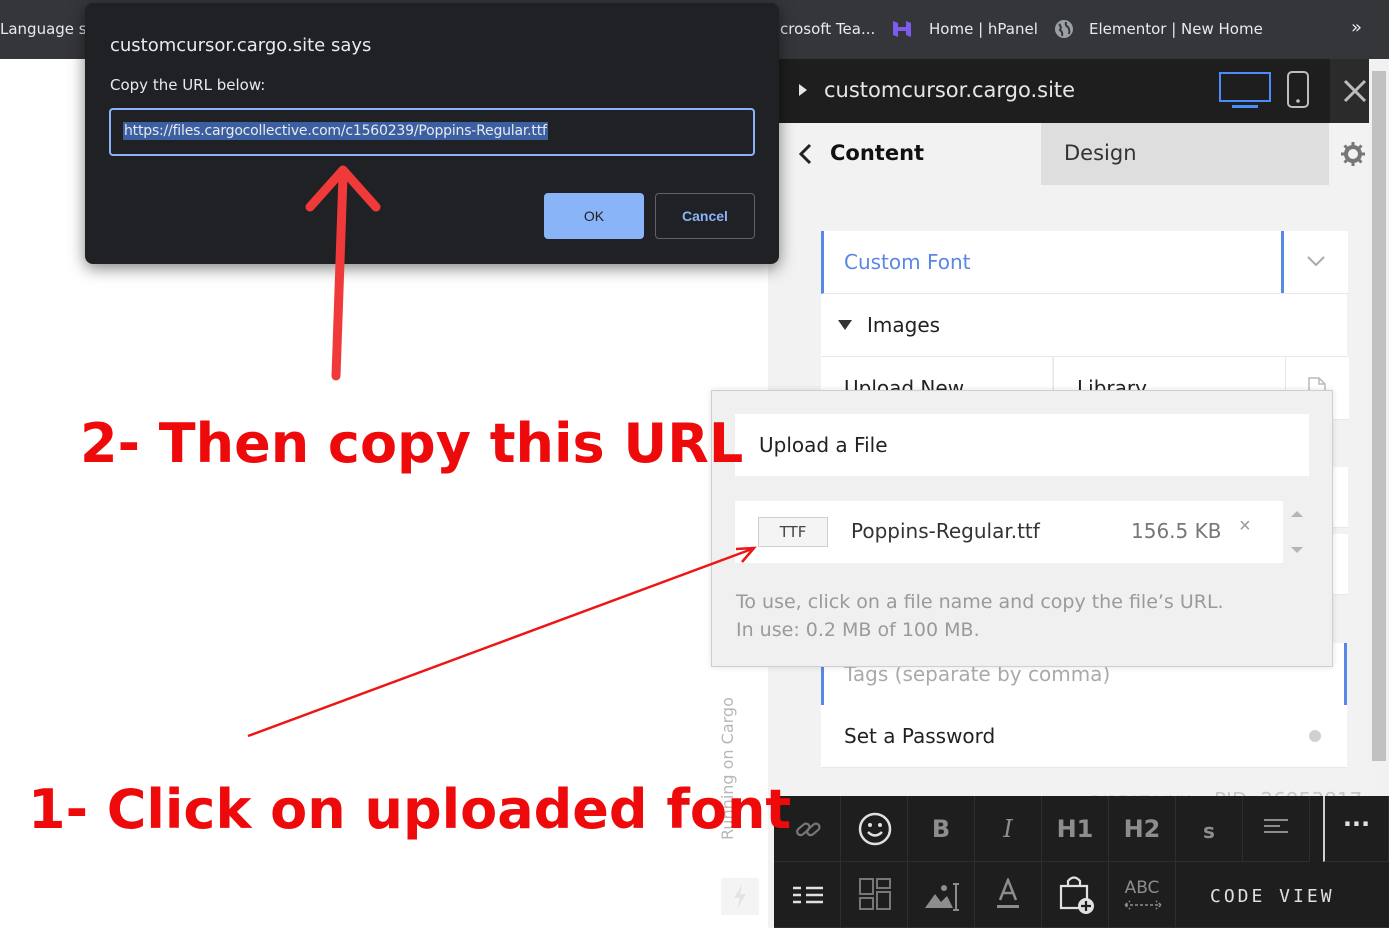  Describe the element at coordinates (410, 809) in the screenshot. I see `annotation-step-1: 1- Click on uploaded font` at that location.